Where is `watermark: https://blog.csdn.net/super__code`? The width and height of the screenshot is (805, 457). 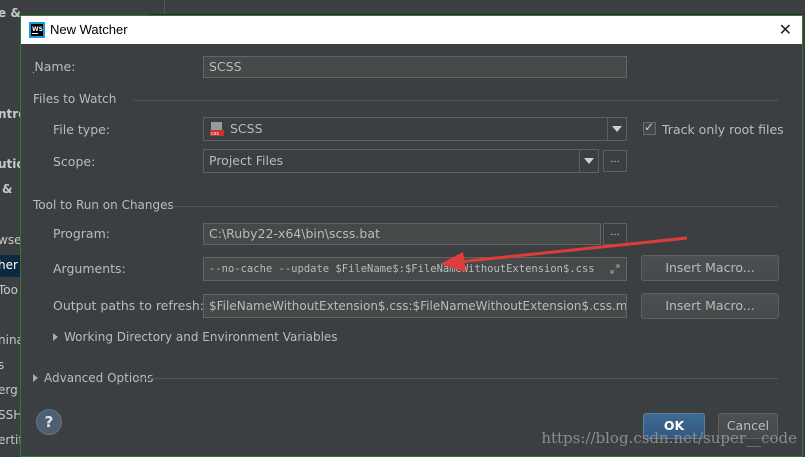 watermark: https://blog.csdn.net/super__code is located at coordinates (669, 438).